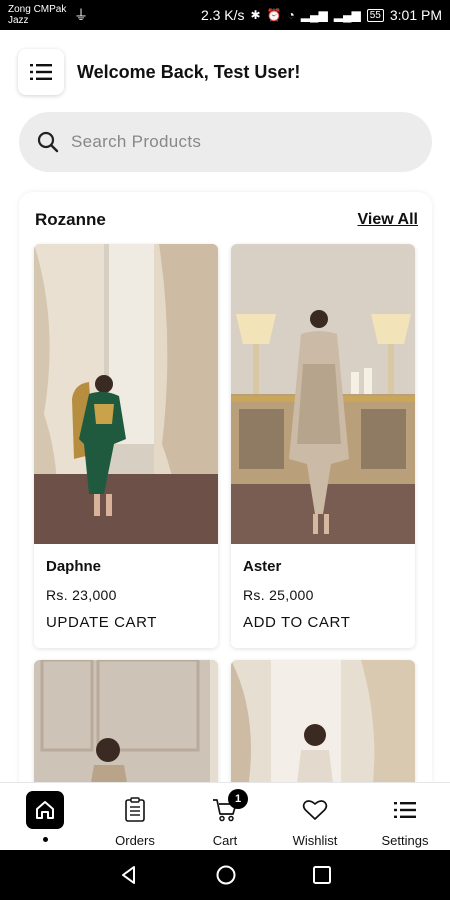 This screenshot has height=900, width=450. What do you see at coordinates (189, 71) in the screenshot?
I see `welcome-message: Welcome Back, Test User!` at bounding box center [189, 71].